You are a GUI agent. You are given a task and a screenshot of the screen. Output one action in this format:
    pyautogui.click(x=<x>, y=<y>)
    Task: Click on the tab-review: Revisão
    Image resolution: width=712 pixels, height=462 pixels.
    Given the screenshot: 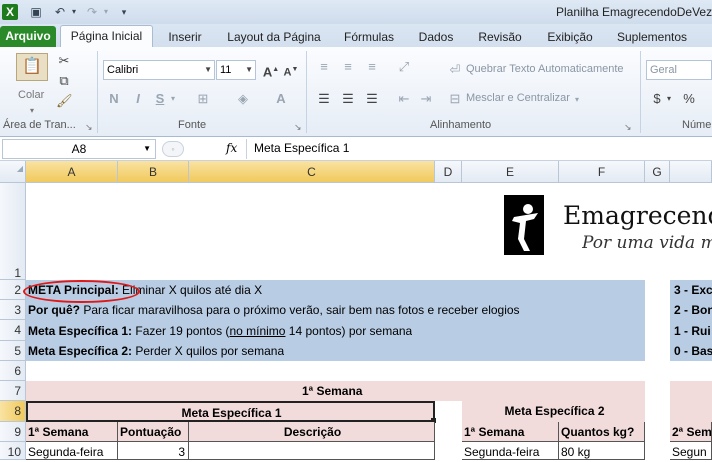 What is the action you would take?
    pyautogui.click(x=500, y=37)
    